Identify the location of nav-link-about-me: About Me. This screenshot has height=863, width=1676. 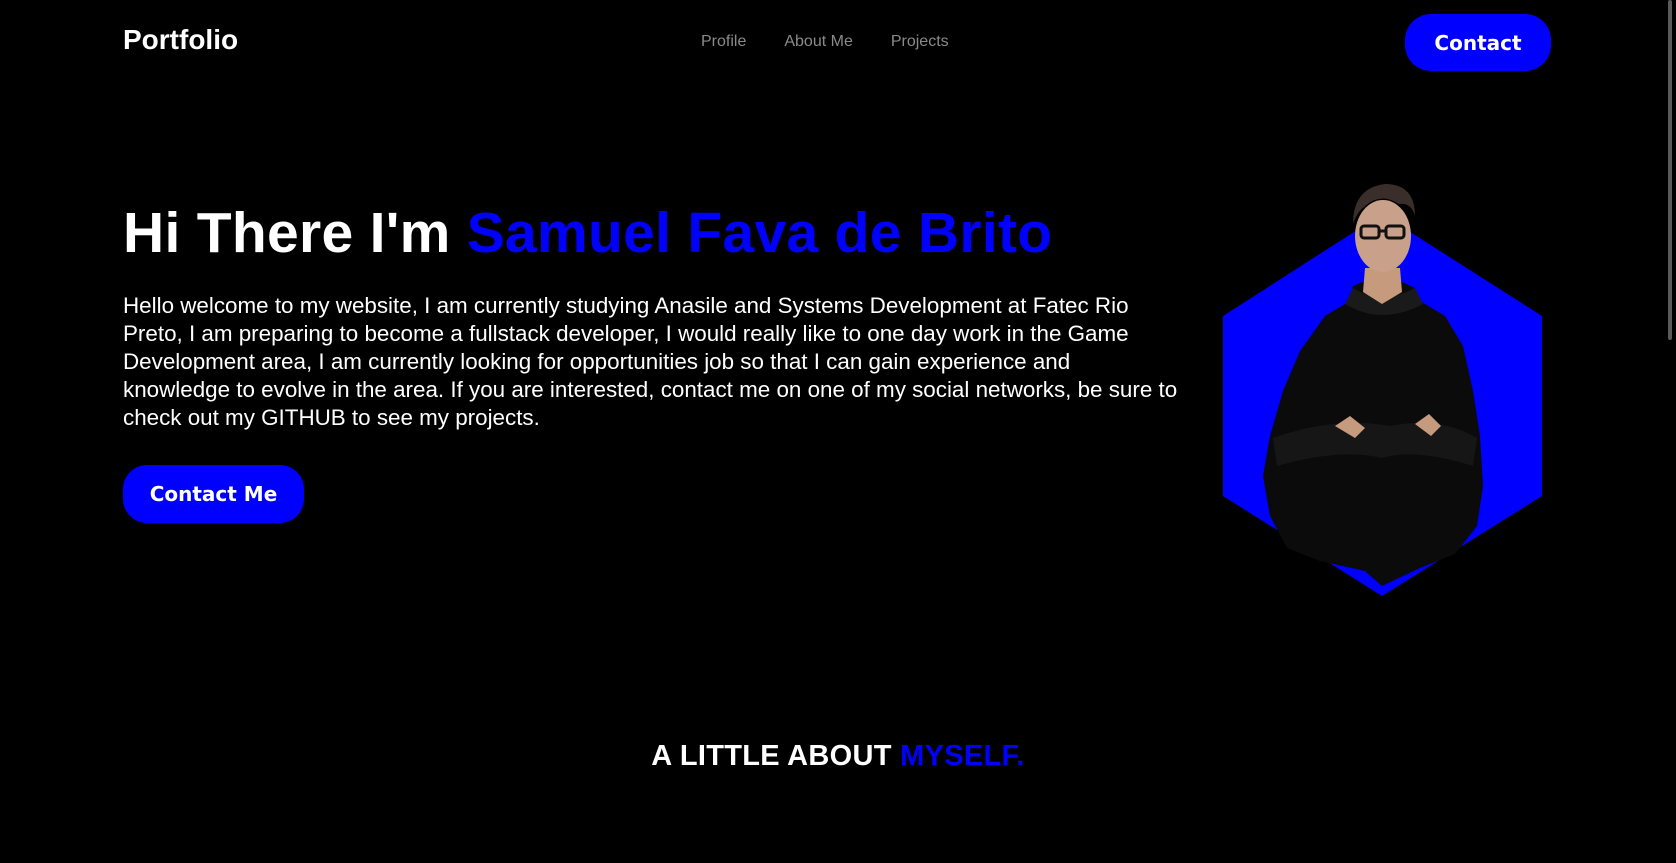
(818, 42).